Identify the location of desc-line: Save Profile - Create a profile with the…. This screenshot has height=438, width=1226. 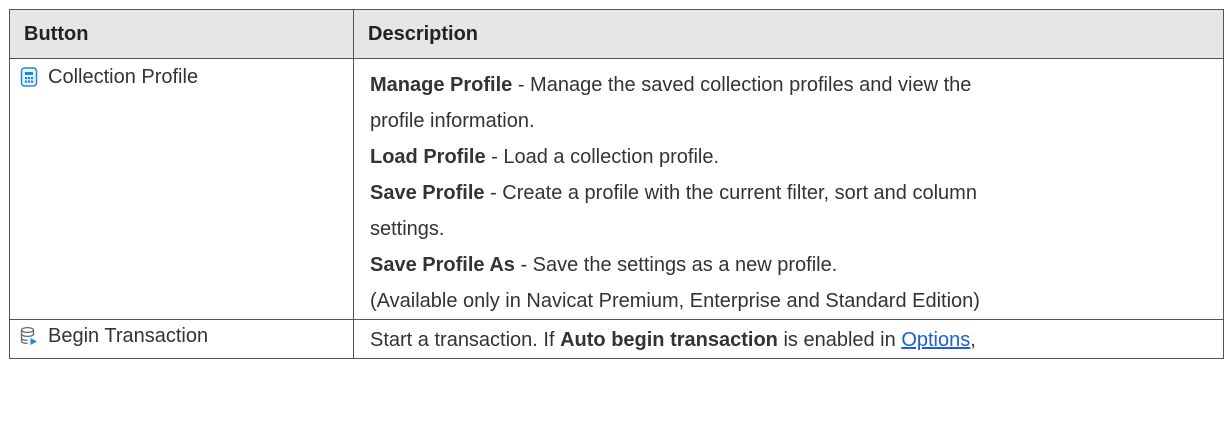
(673, 193).